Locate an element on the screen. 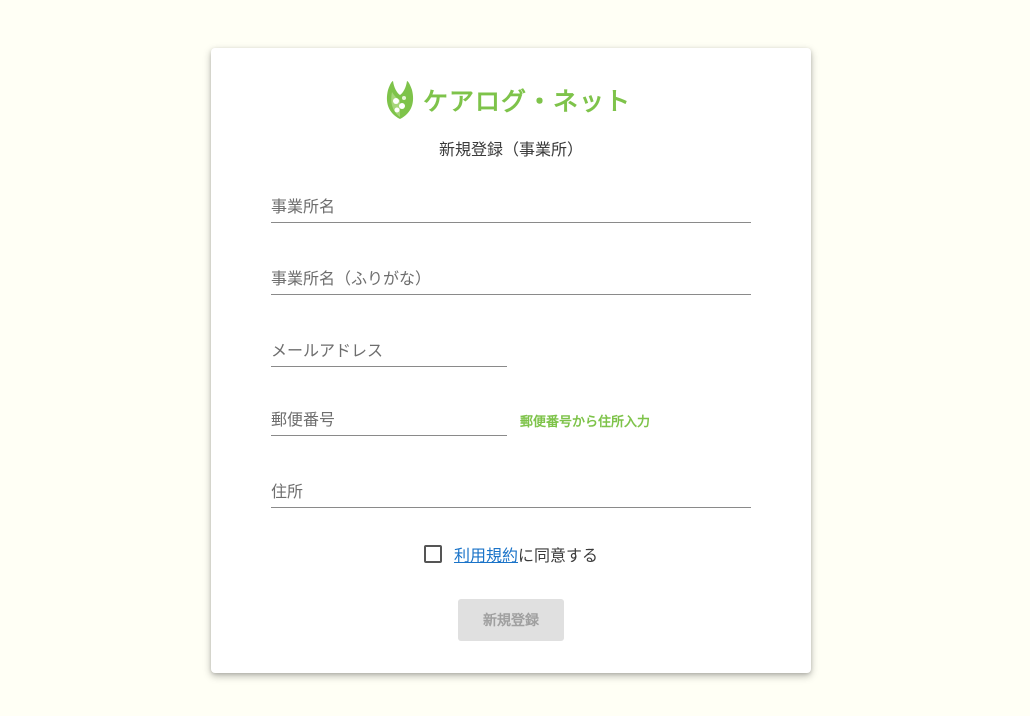 Image resolution: width=1030 pixels, height=716 pixels. postal-code-input is located at coordinates (389, 421).